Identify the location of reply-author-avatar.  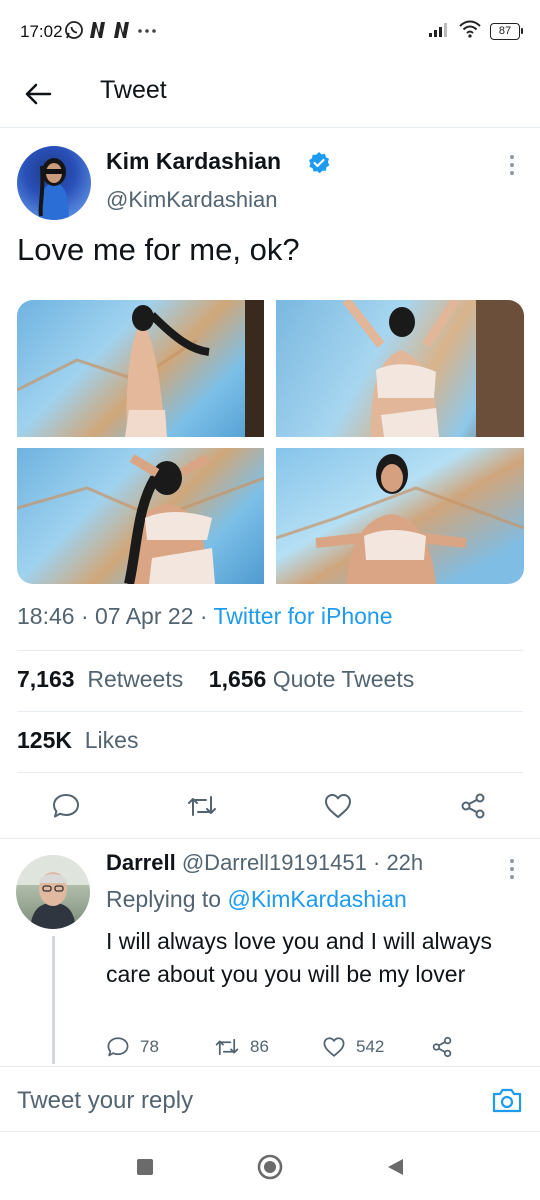
(53, 892).